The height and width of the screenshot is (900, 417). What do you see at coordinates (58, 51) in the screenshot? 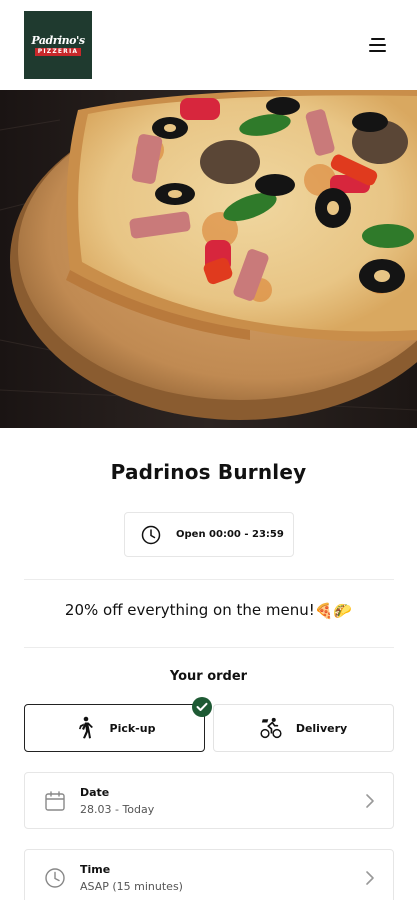
I see `logo-subtitle: PIZZERIA` at bounding box center [58, 51].